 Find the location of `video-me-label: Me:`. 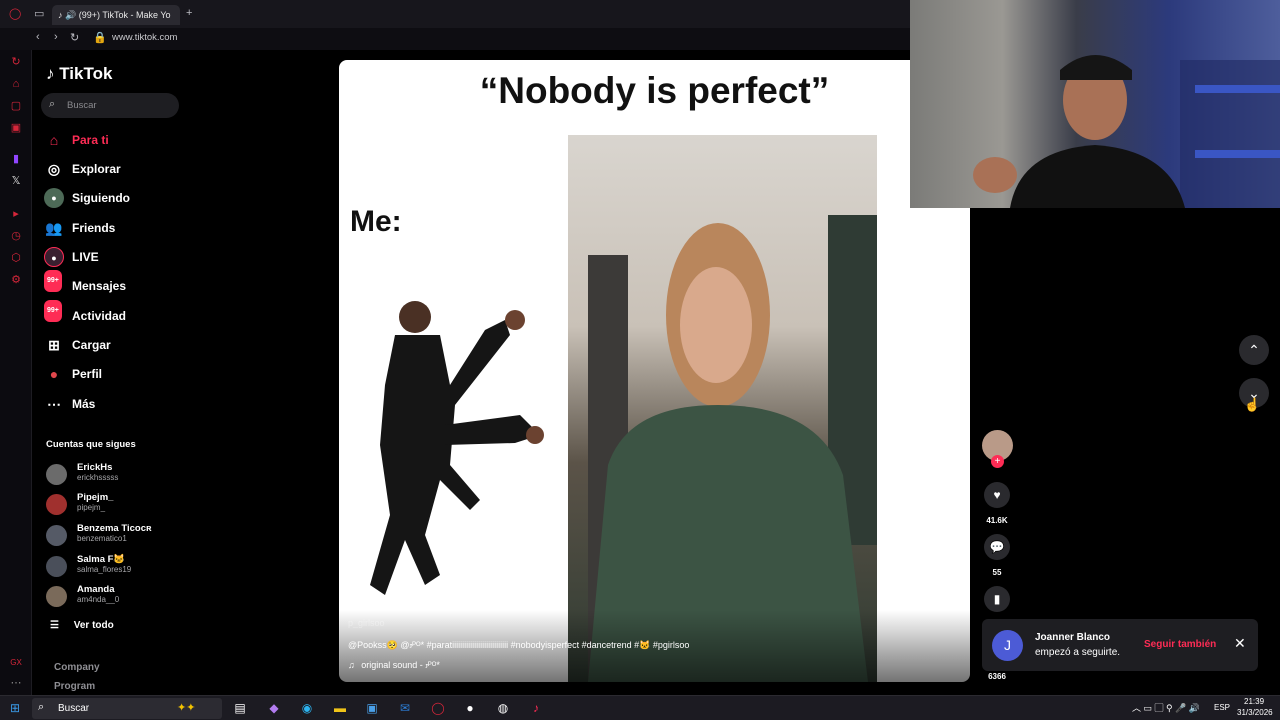

video-me-label: Me: is located at coordinates (376, 221).